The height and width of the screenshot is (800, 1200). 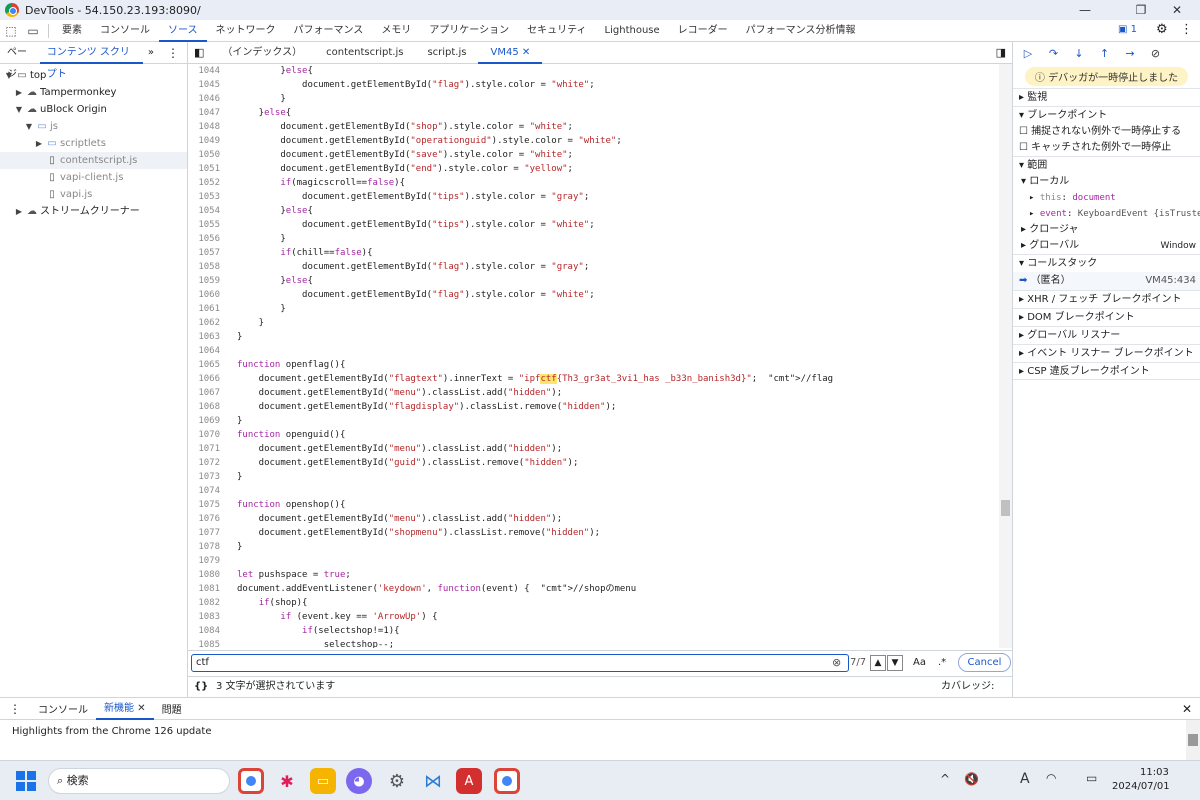 What do you see at coordinates (1085, 10) in the screenshot?
I see `minimize-icon: —` at bounding box center [1085, 10].